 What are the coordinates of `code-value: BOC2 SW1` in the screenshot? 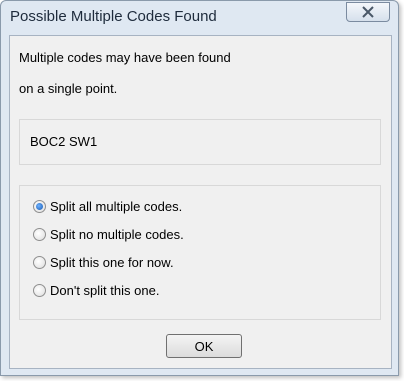 It's located at (64, 141).